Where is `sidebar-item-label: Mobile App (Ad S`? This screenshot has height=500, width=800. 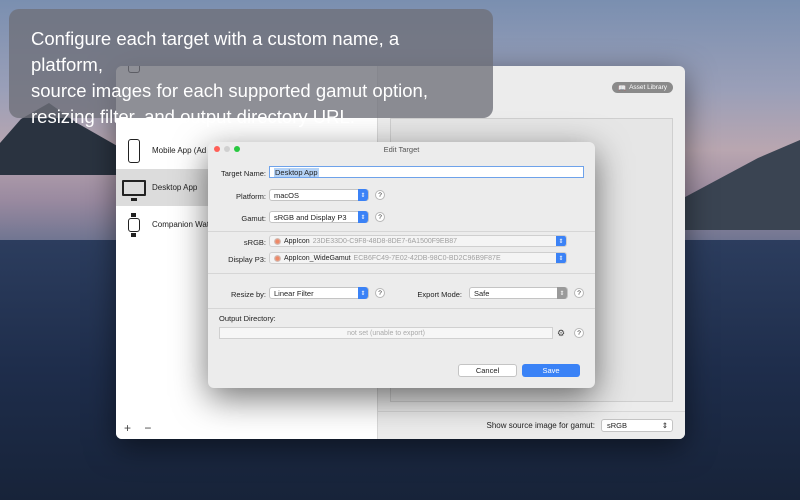
sidebar-item-label: Mobile App (Ad S is located at coordinates (183, 150).